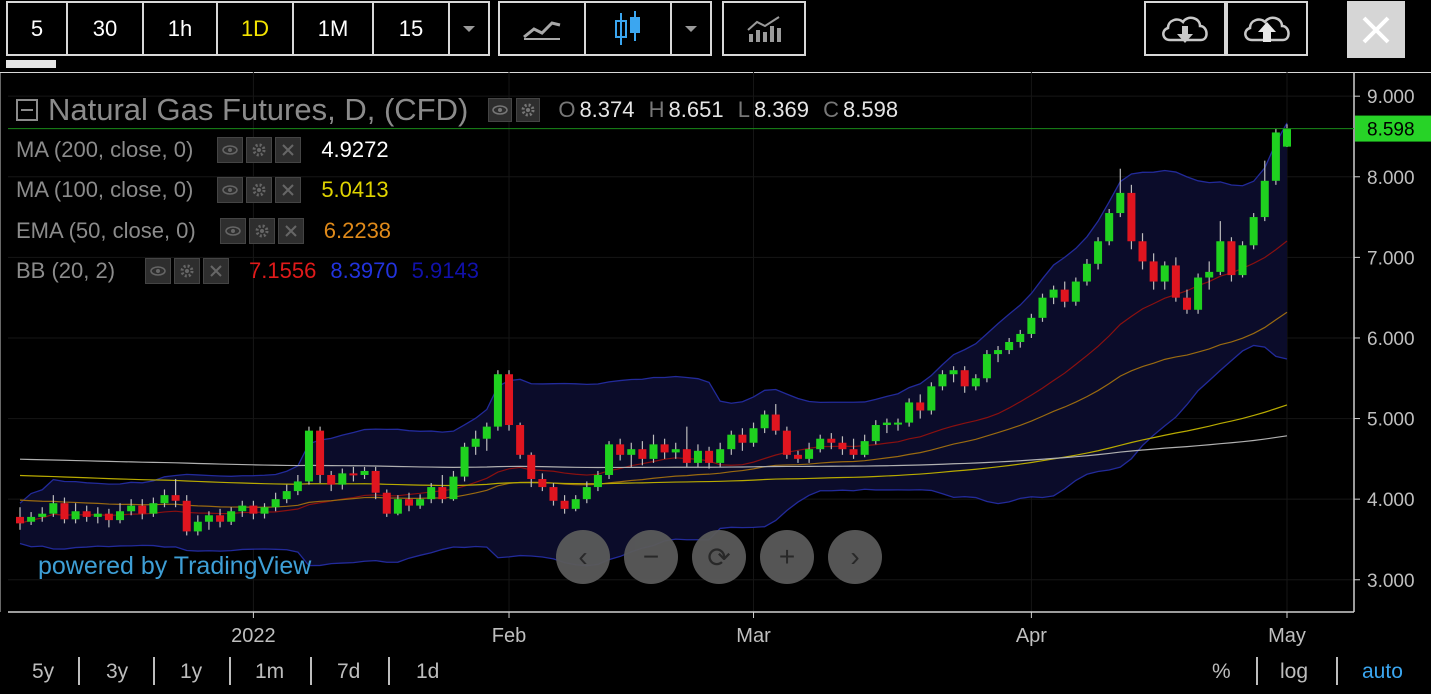 The image size is (1431, 694). What do you see at coordinates (31, 64) in the screenshot?
I see `toolbar-scroll-thumb` at bounding box center [31, 64].